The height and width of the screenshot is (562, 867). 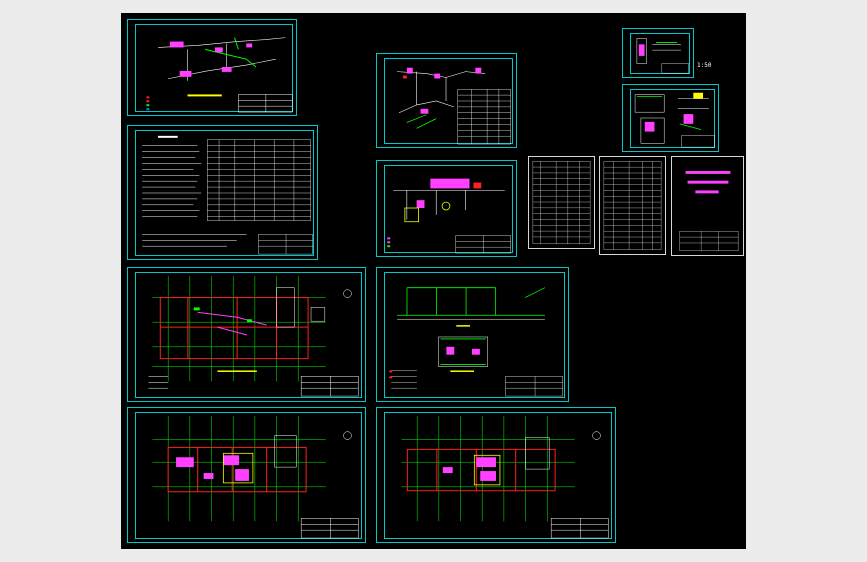 I want to click on material-list-2-table, so click(x=632, y=205).